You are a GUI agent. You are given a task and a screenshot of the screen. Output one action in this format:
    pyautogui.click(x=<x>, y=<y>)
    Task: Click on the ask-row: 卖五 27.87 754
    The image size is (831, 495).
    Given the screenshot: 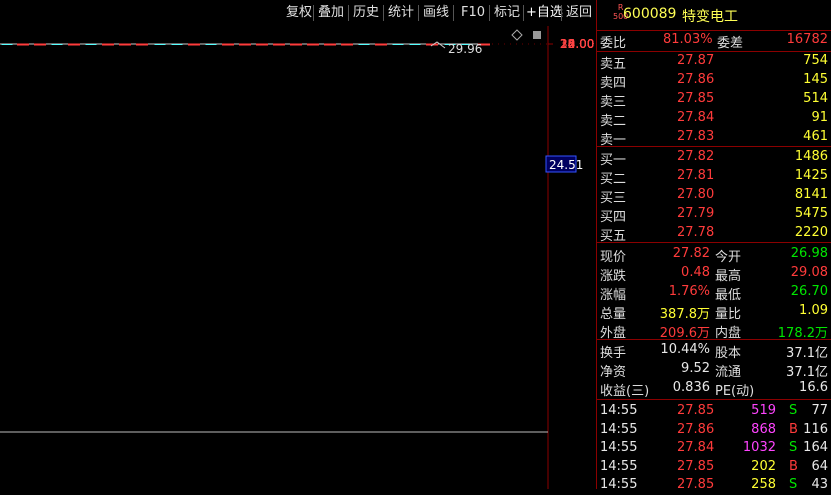 What is the action you would take?
    pyautogui.click(x=714, y=62)
    